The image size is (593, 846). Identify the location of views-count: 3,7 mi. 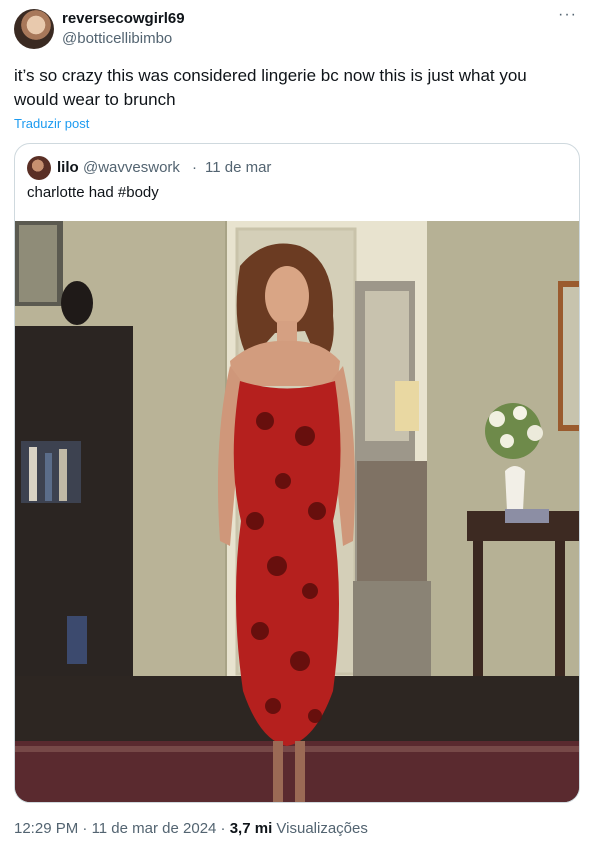
(251, 828).